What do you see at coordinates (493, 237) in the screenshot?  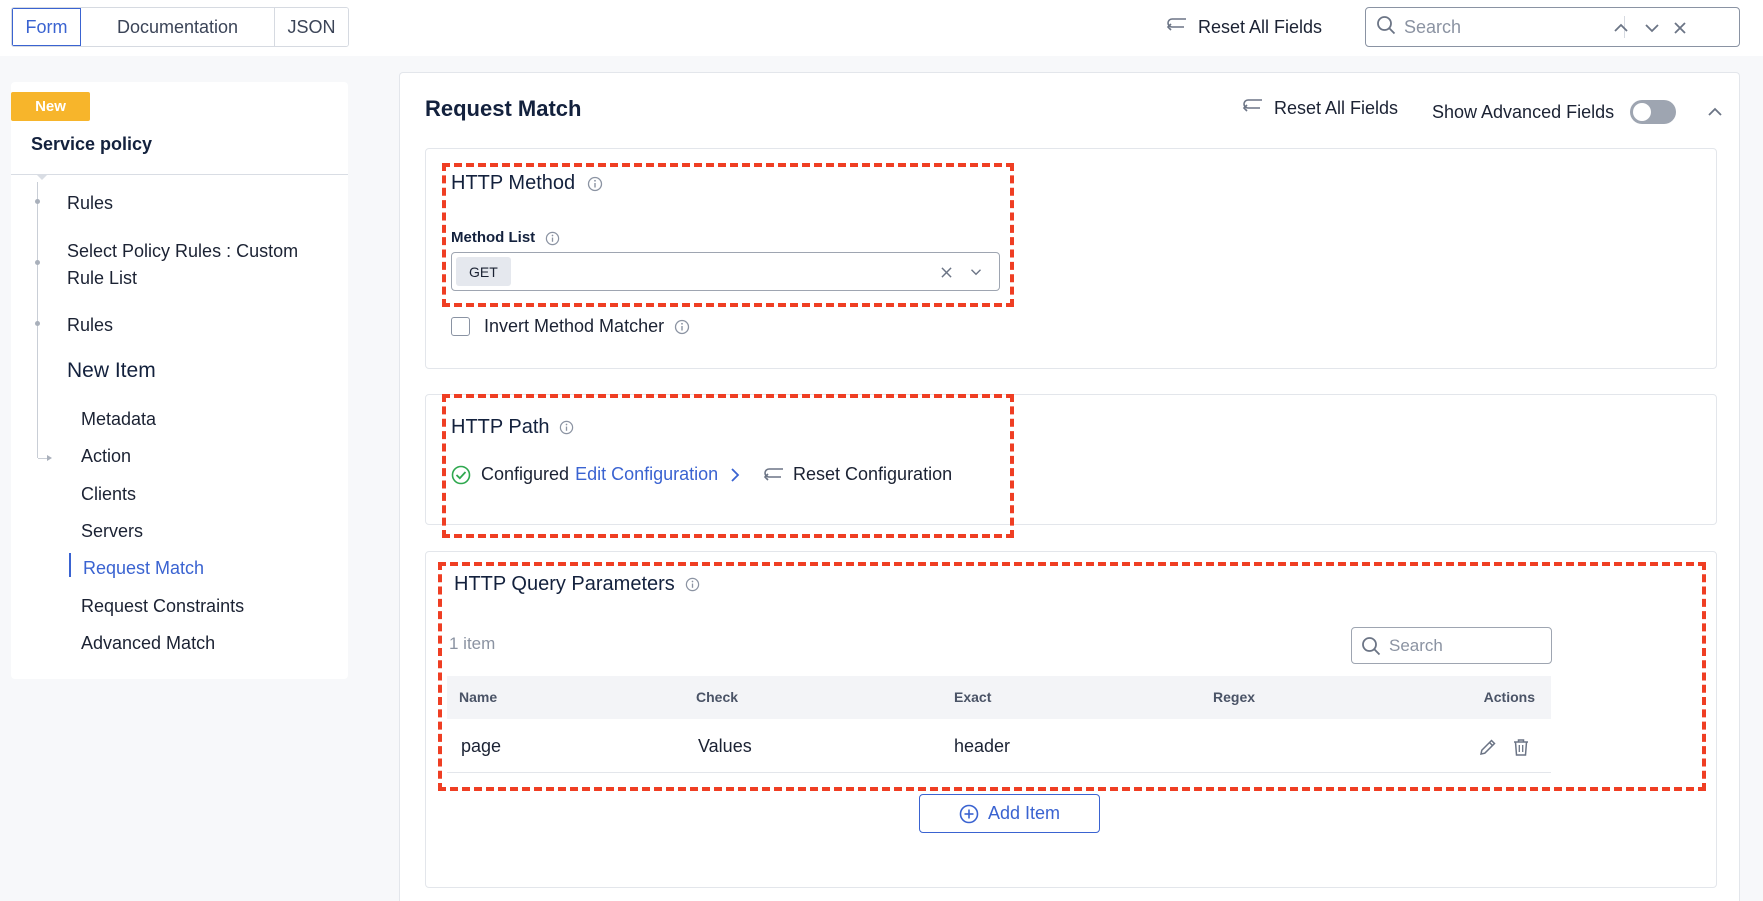 I see `method-list-label-text: Method List` at bounding box center [493, 237].